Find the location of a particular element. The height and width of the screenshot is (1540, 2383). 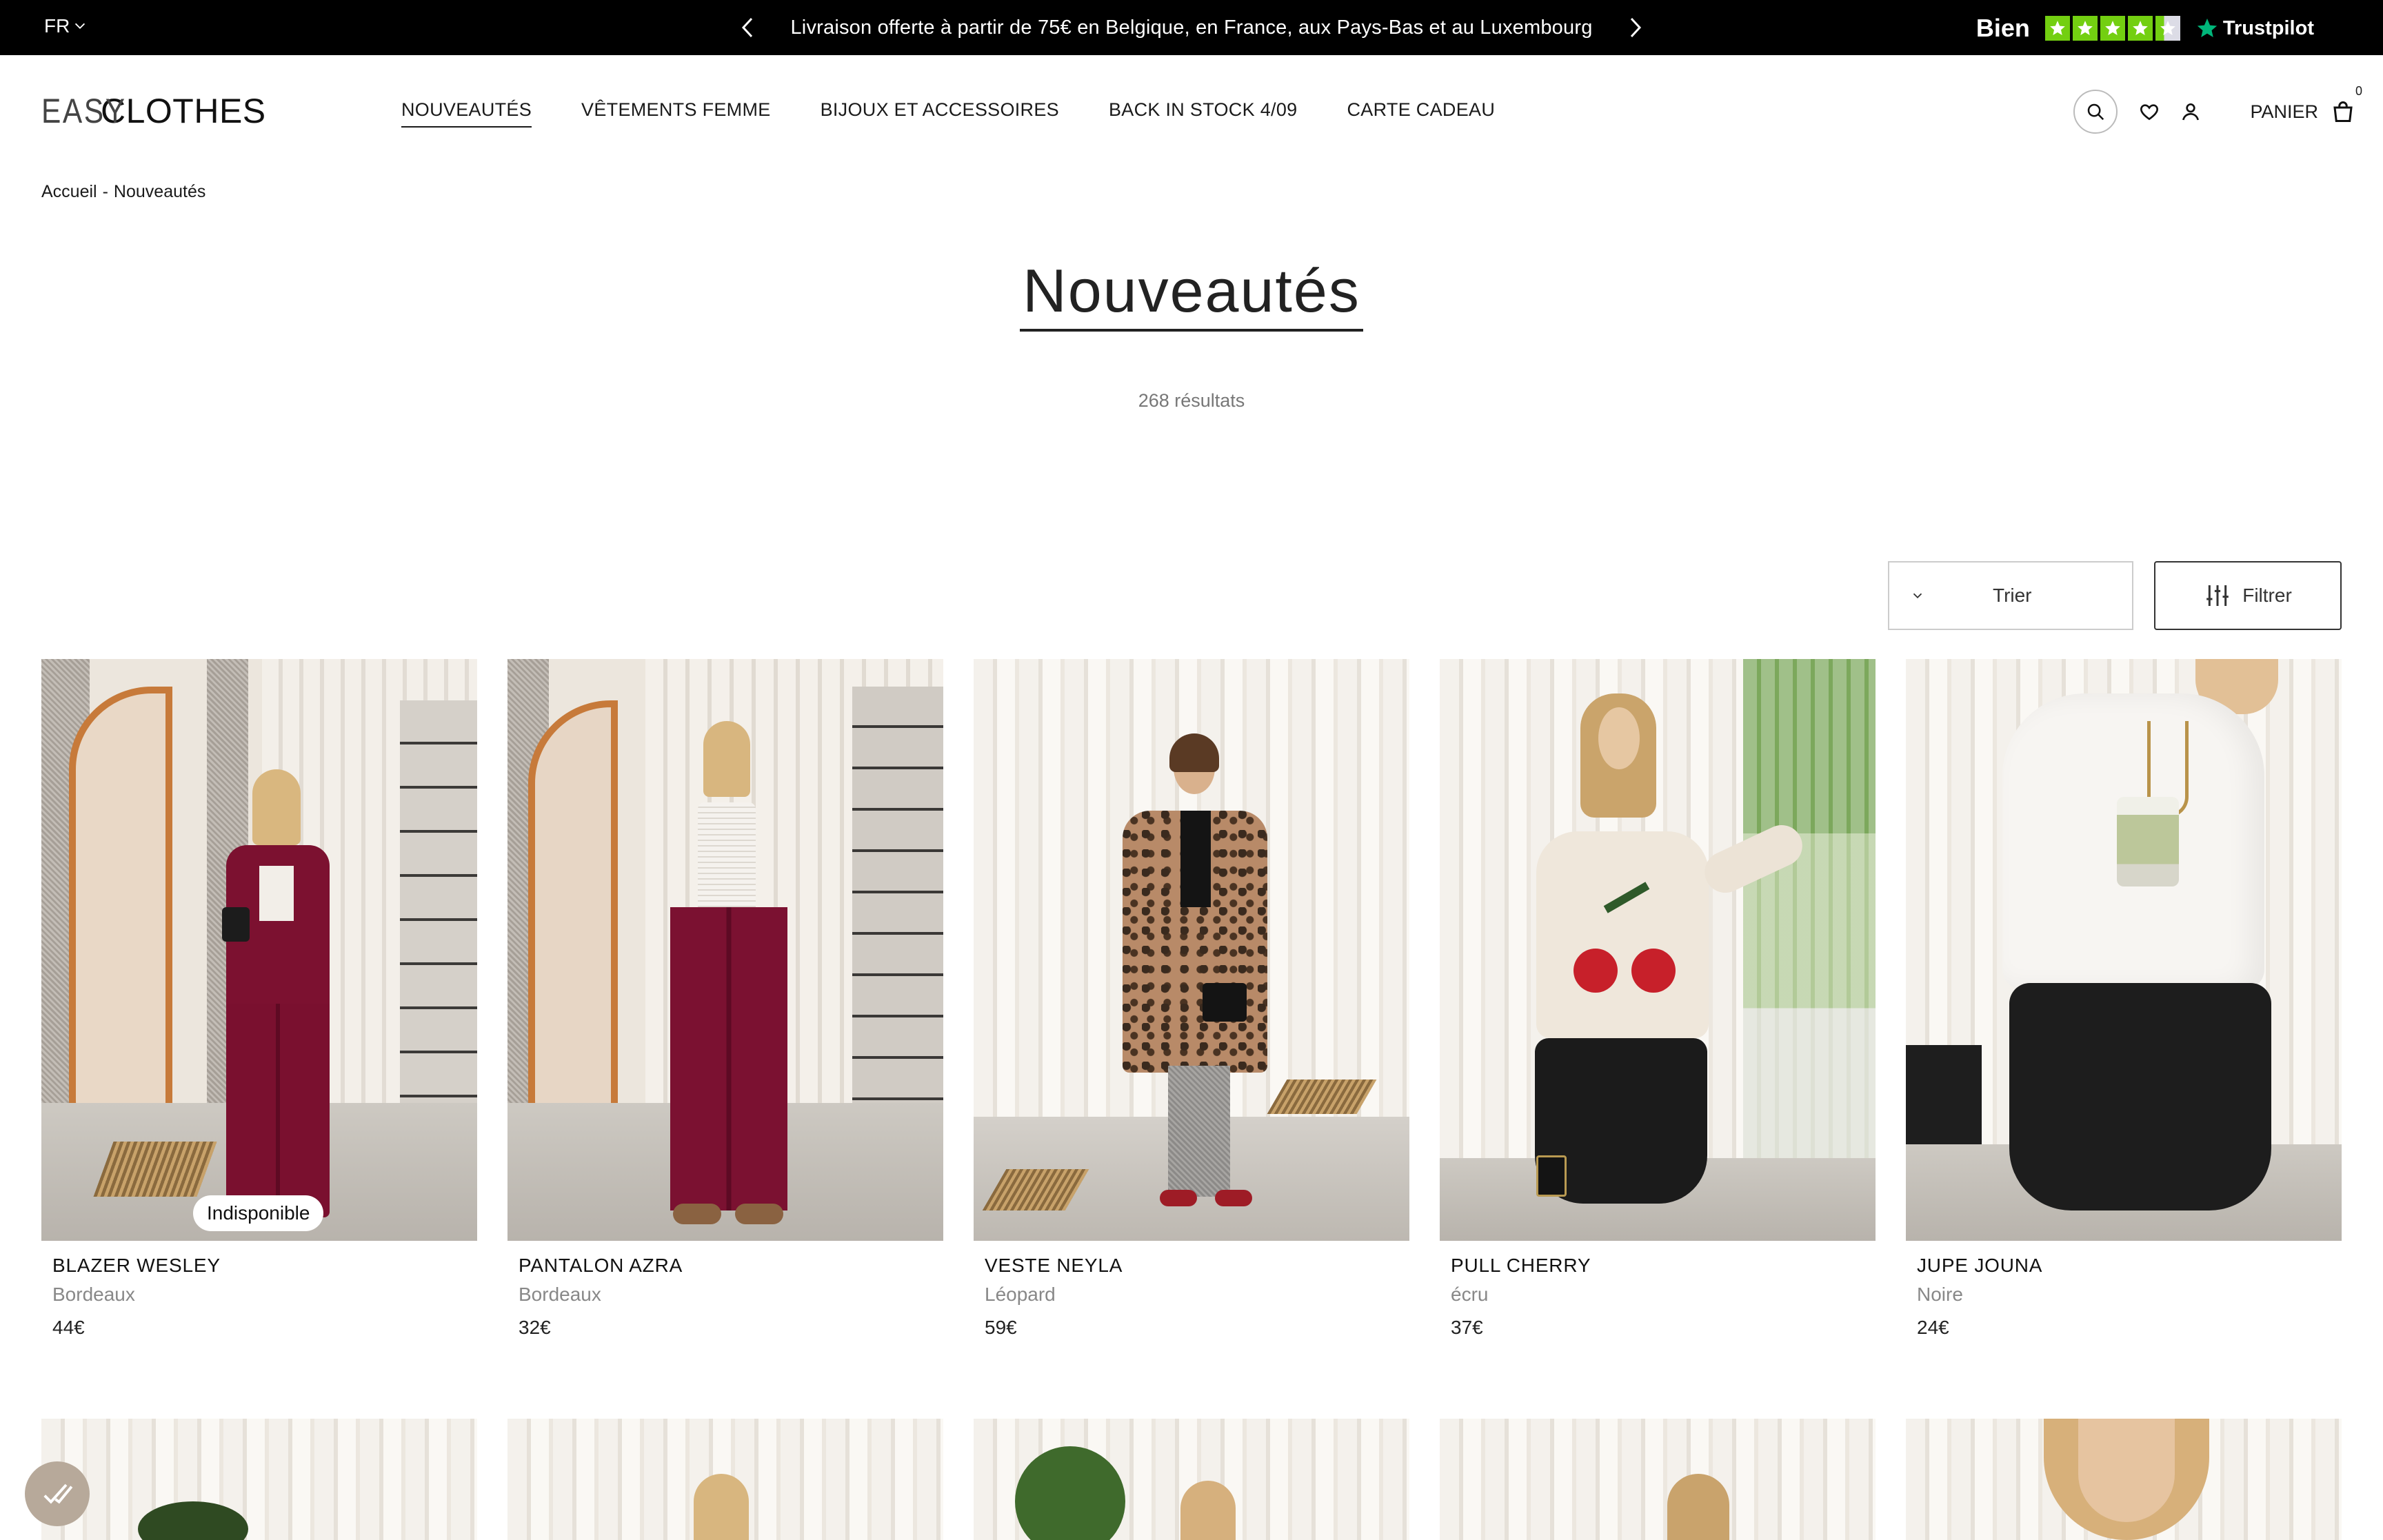

product-name: BLAZER WESLEY is located at coordinates (259, 1266).